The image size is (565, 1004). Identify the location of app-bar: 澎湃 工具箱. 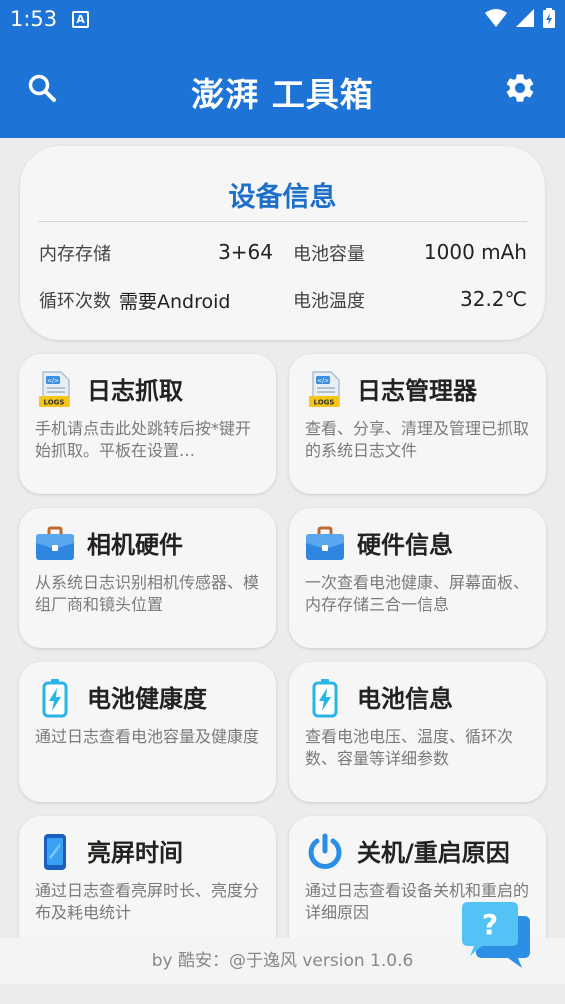
(282, 89).